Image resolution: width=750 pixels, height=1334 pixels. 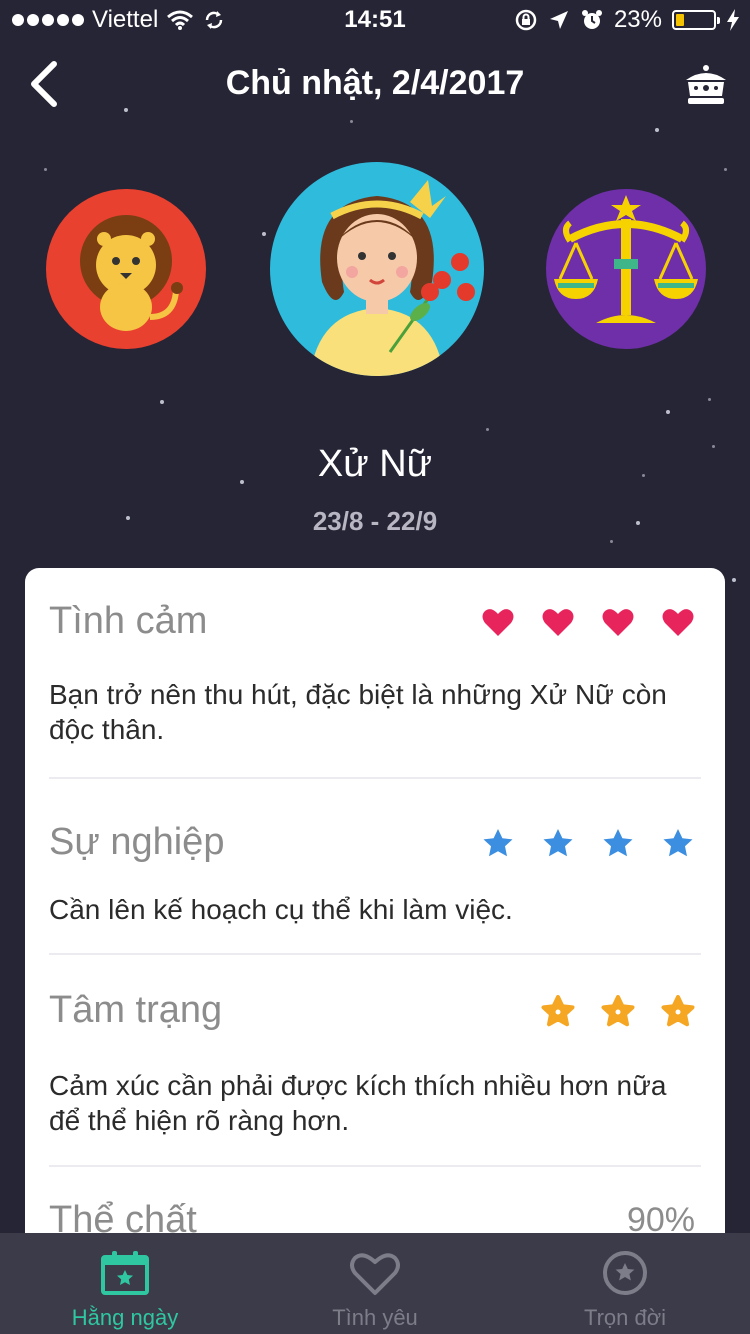 I want to click on rotation-lock-icon, so click(x=526, y=20).